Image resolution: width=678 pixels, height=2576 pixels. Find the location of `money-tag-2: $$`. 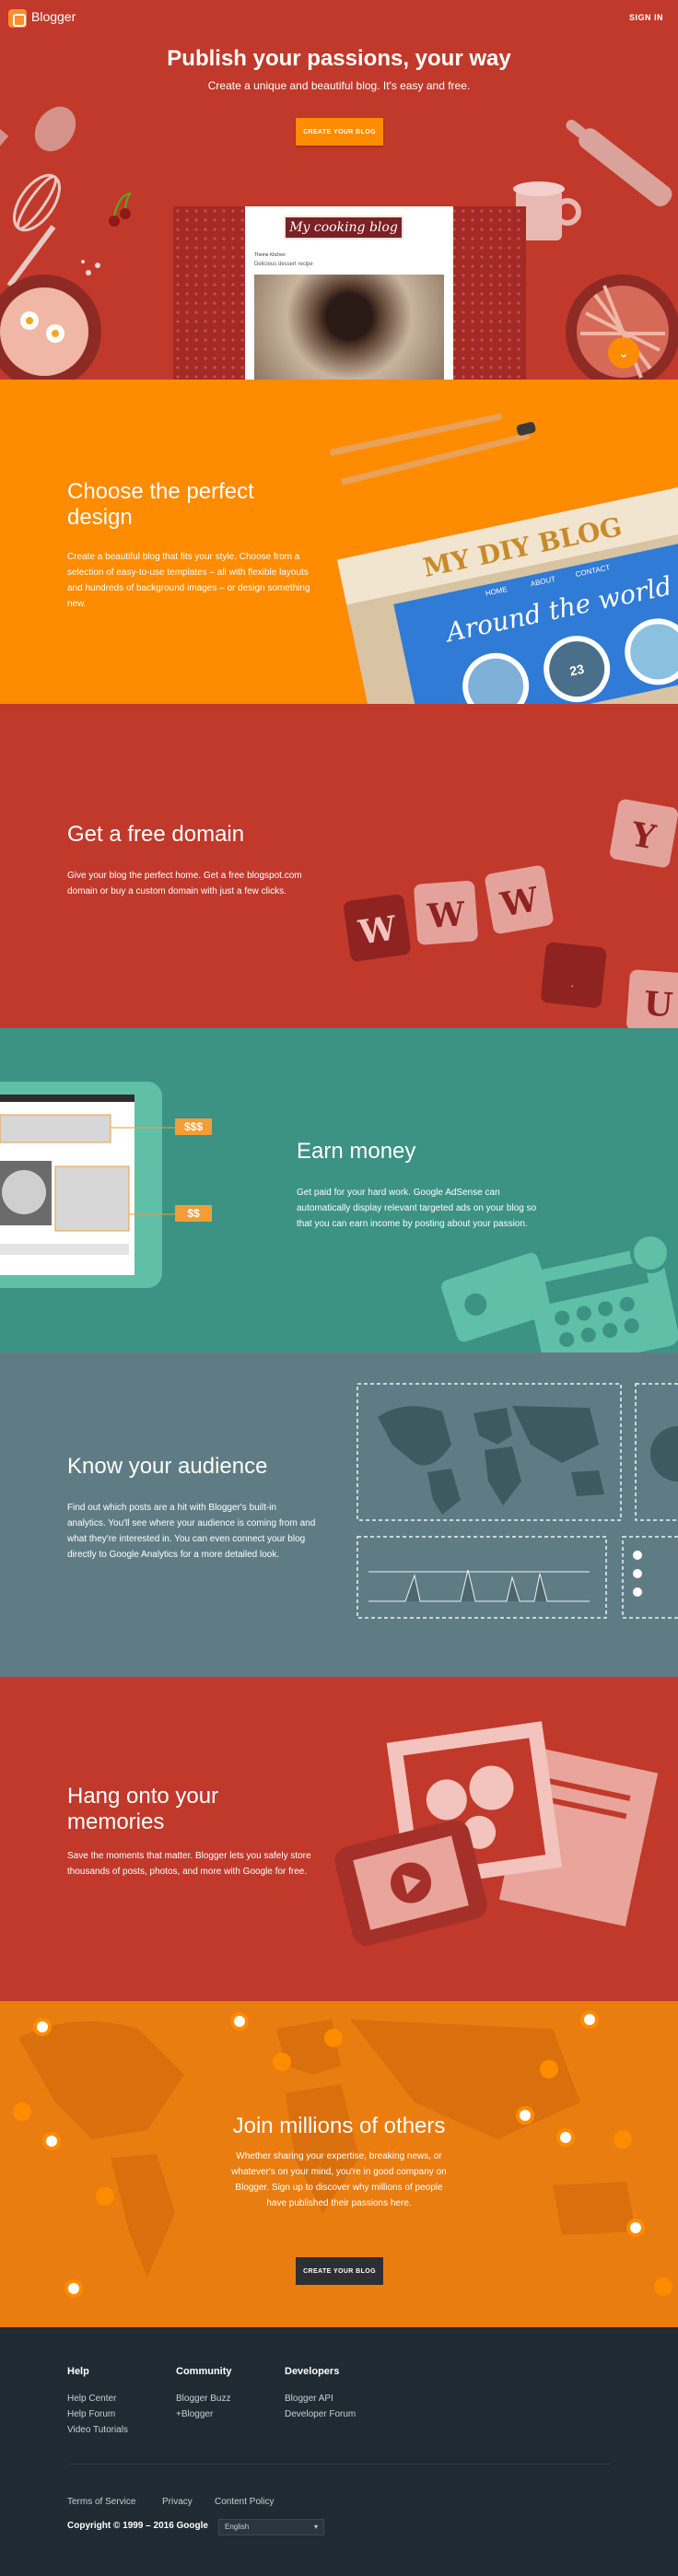

money-tag-2: $$ is located at coordinates (193, 1213).